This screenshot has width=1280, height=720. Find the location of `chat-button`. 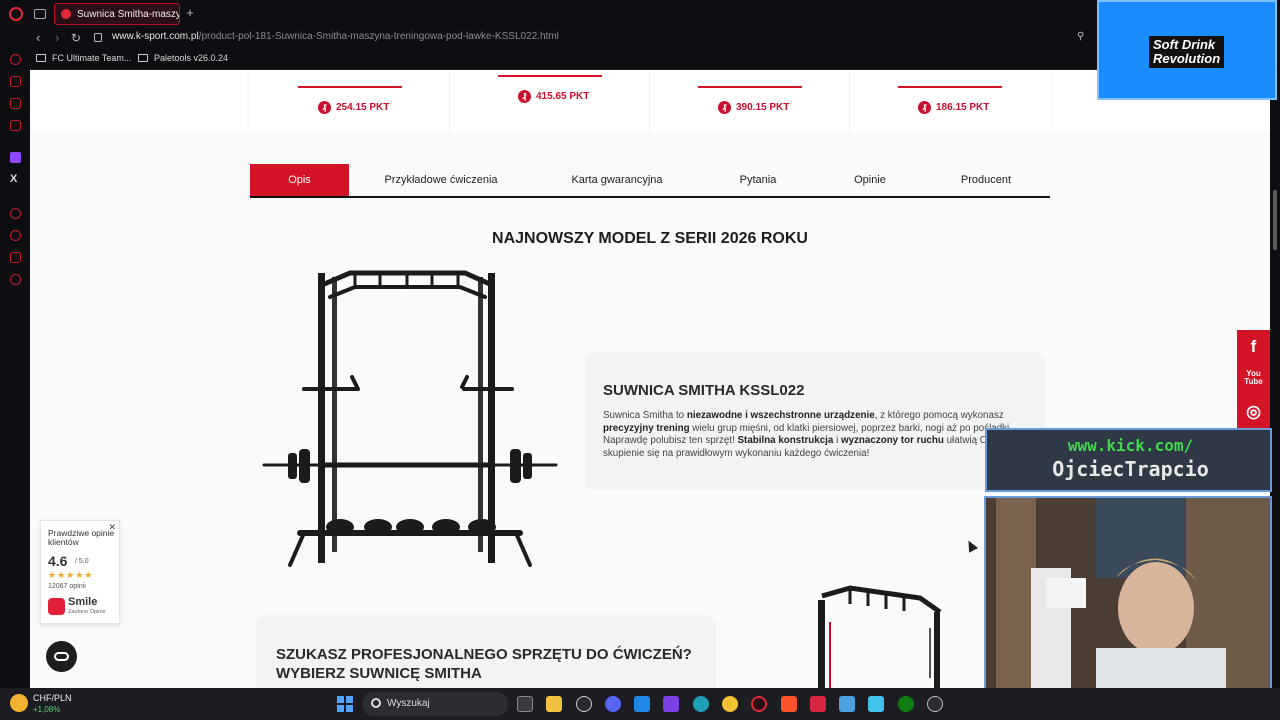

chat-button is located at coordinates (61, 656).